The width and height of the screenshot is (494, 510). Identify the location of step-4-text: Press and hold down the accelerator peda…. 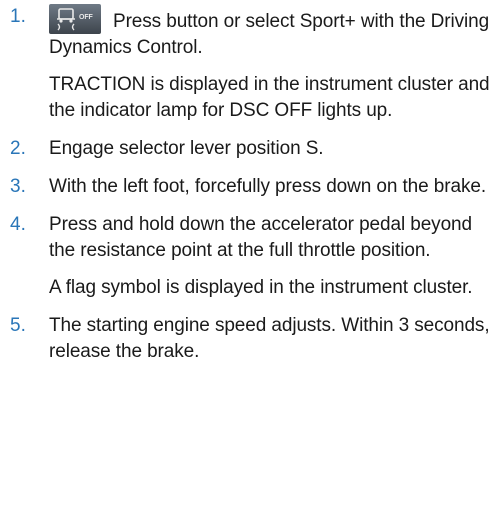
(260, 237).